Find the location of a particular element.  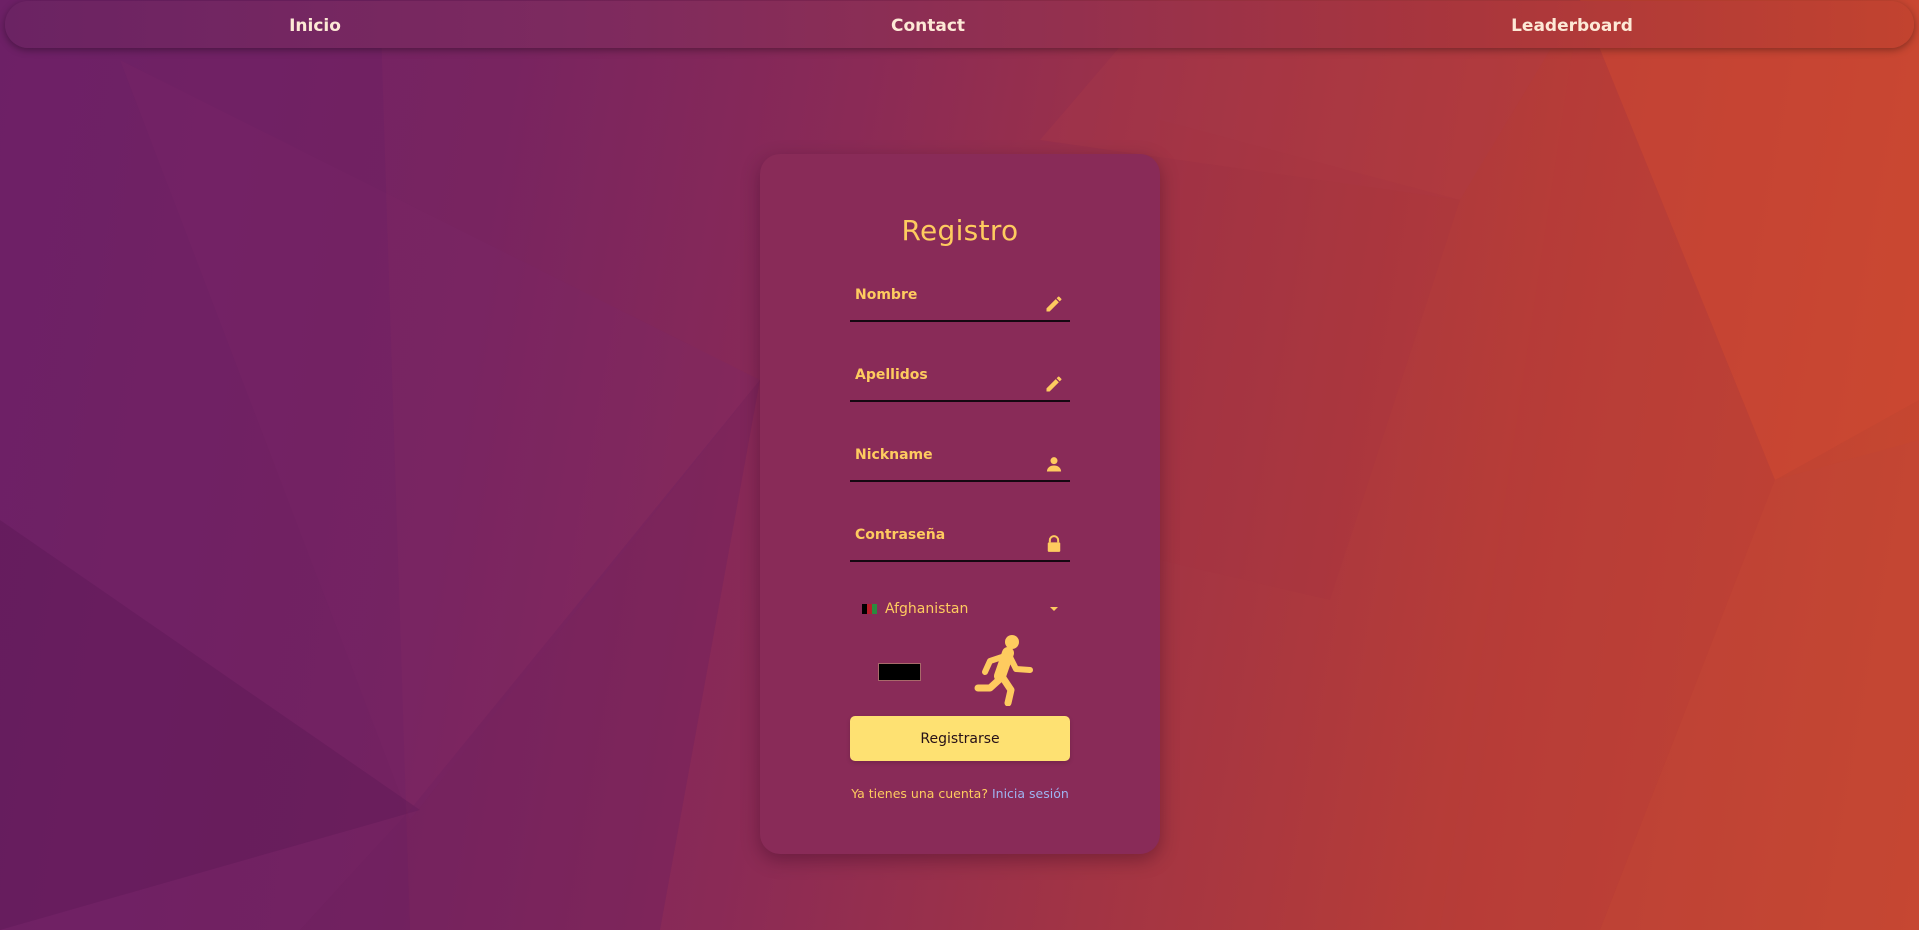

afghanistan-flag-icon is located at coordinates (869, 609).